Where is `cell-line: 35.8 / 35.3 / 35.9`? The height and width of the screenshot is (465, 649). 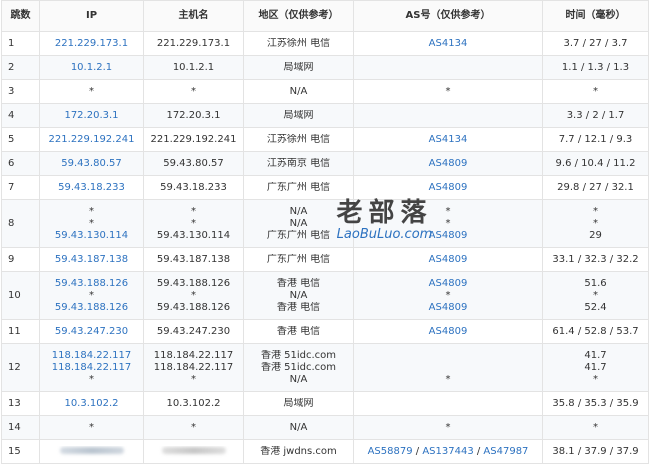 cell-line: 35.8 / 35.3 / 35.9 is located at coordinates (595, 404).